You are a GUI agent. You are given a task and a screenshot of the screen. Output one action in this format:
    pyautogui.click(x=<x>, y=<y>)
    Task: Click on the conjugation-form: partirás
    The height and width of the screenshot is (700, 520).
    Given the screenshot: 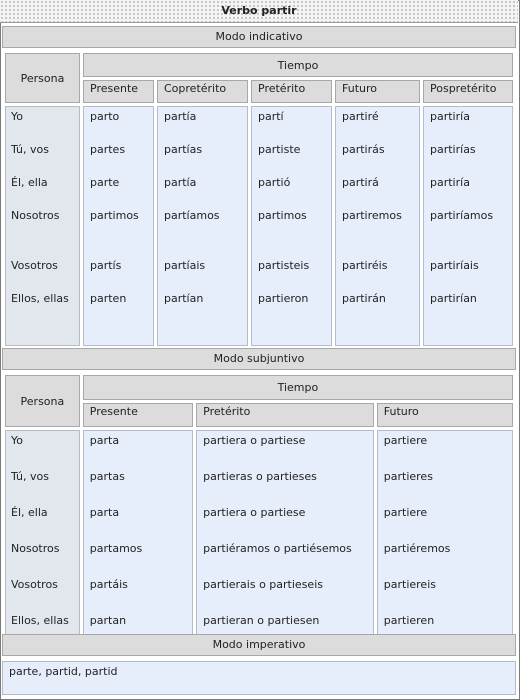 What is the action you would take?
    pyautogui.click(x=363, y=149)
    